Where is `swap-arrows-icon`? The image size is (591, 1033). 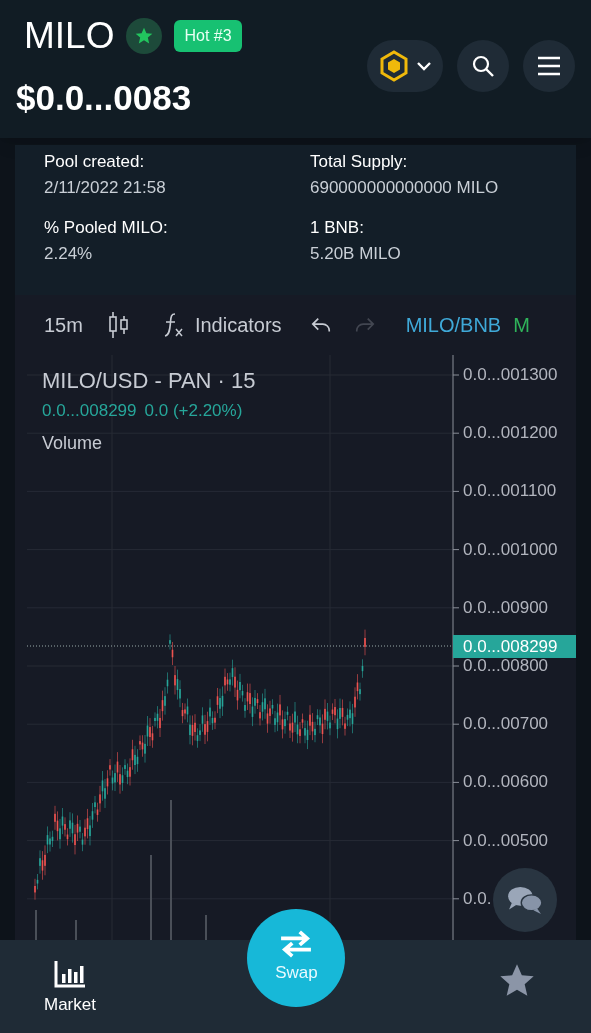 swap-arrows-icon is located at coordinates (296, 943).